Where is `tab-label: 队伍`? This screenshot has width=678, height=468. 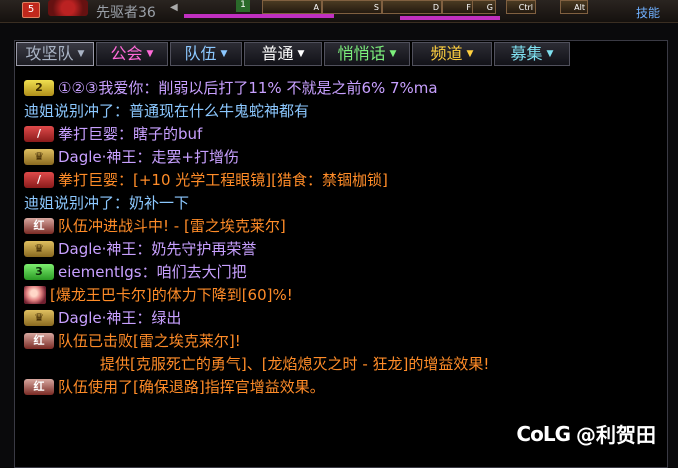
tab-label: 队伍 is located at coordinates (200, 53).